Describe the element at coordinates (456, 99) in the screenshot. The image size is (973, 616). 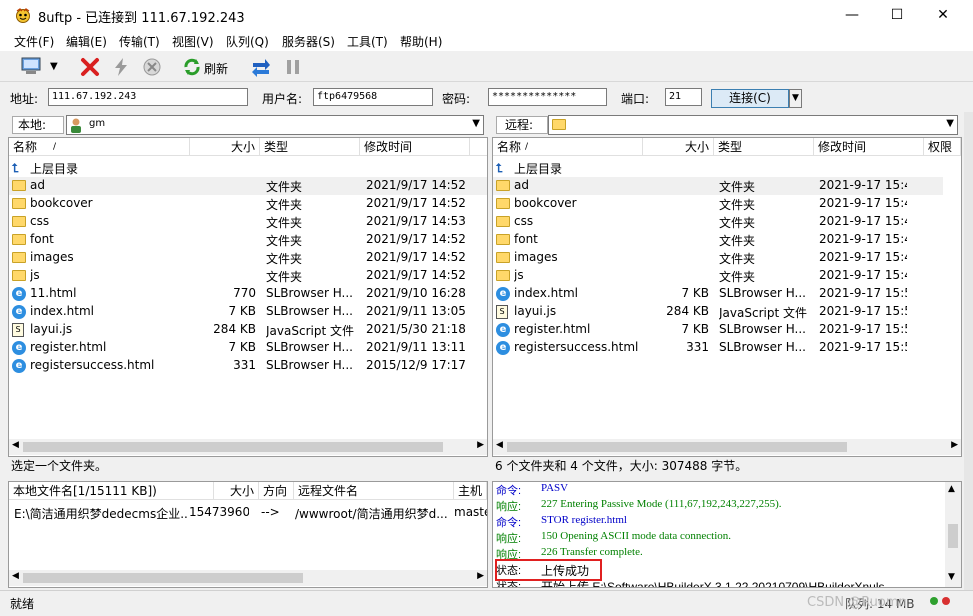
I see `password-label: 密码:` at that location.